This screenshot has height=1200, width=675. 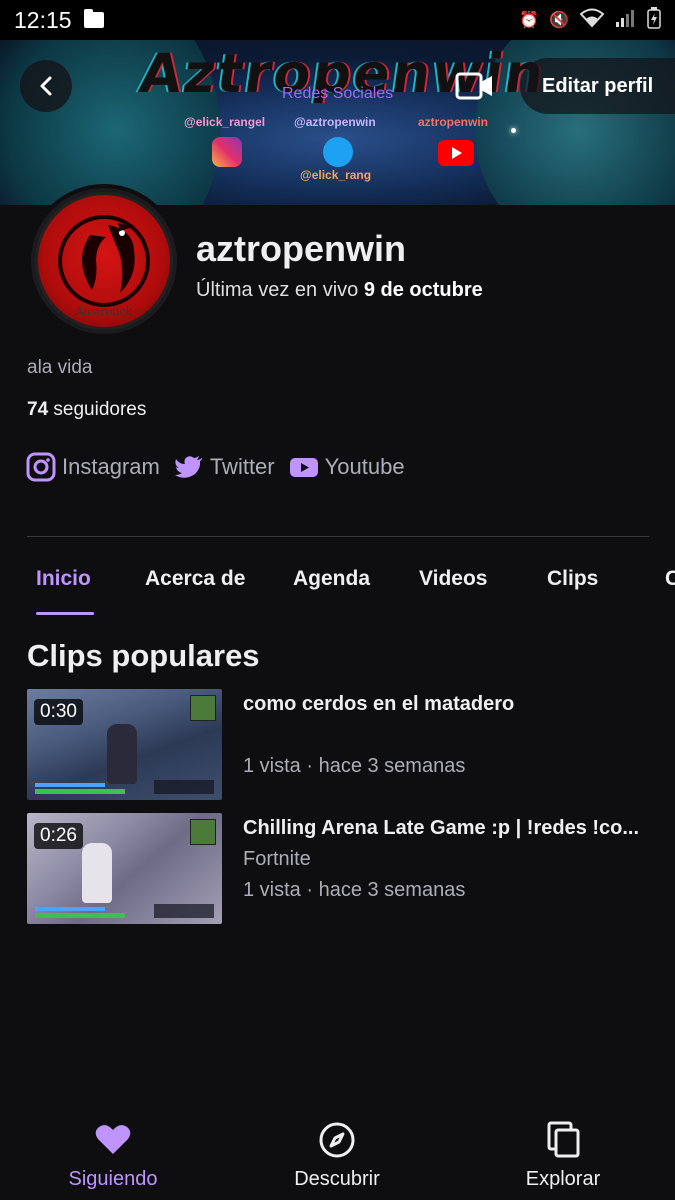 I want to click on banner-handle: @aztropenwin, so click(x=335, y=122).